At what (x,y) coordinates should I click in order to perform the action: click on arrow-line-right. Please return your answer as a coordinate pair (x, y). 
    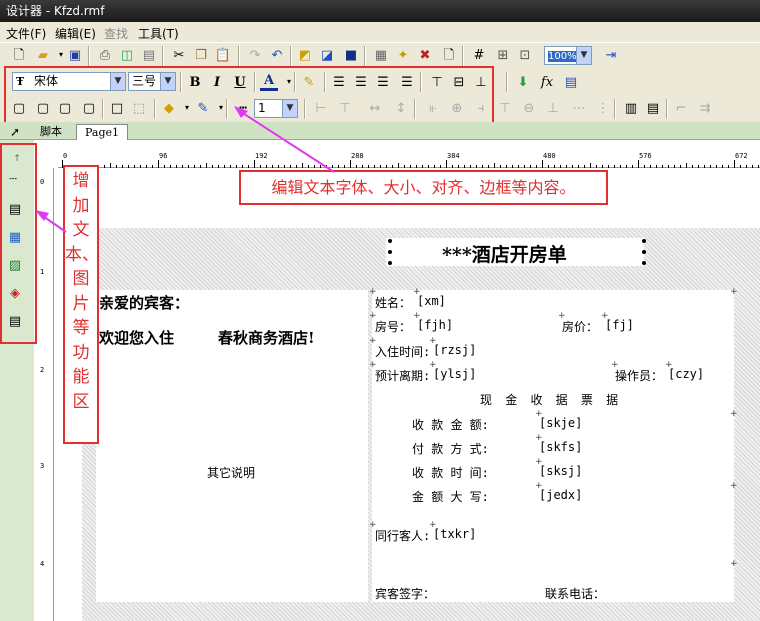
    Looking at the image, I should click on (286, 141).